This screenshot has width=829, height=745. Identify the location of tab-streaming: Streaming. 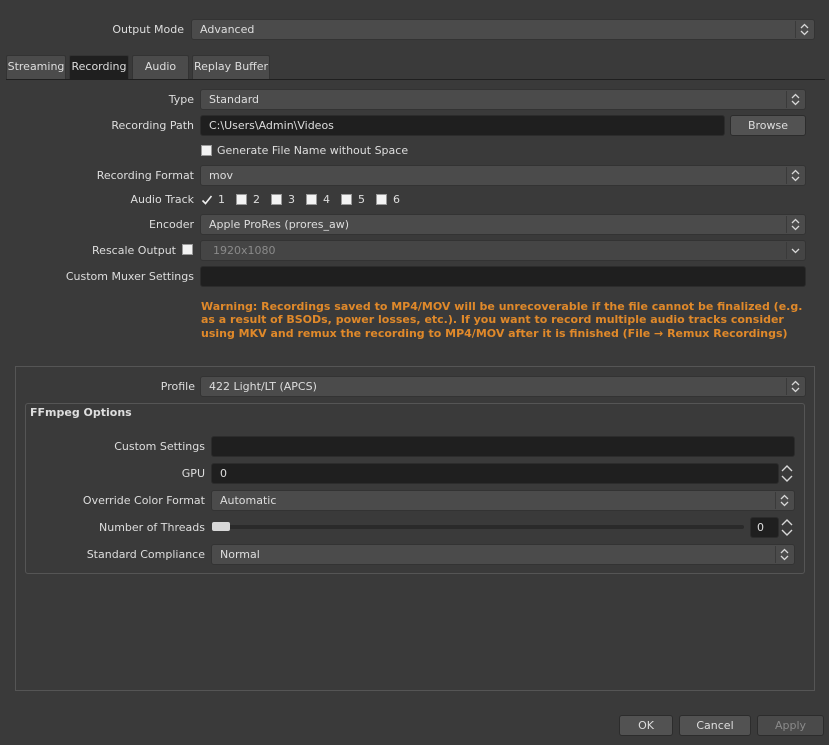
(36, 67).